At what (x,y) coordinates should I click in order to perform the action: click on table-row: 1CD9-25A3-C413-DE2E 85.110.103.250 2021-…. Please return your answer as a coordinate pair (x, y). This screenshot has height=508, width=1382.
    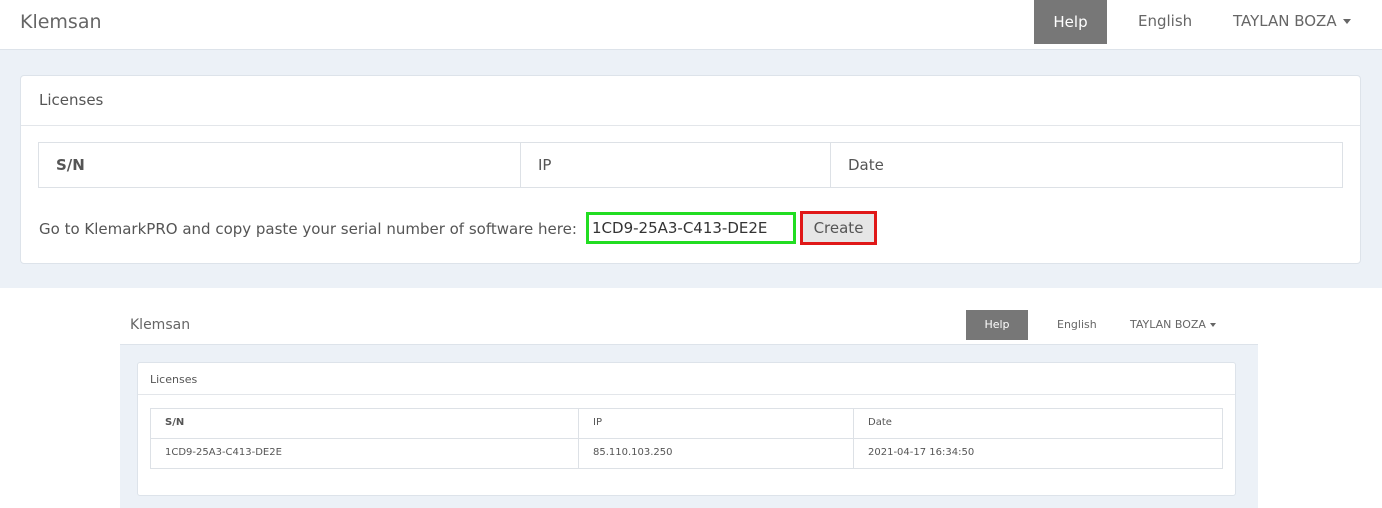
    Looking at the image, I should click on (686, 453).